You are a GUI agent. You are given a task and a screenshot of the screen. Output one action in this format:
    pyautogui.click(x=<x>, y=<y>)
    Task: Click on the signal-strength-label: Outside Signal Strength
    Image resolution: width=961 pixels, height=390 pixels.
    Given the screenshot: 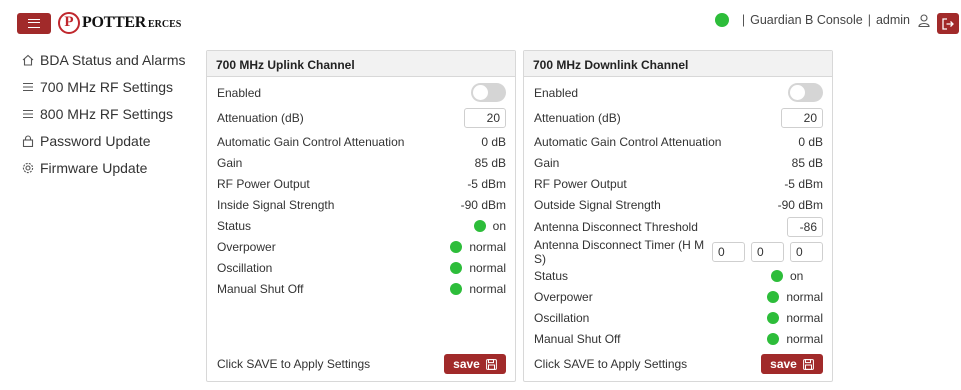 What is the action you would take?
    pyautogui.click(x=597, y=204)
    